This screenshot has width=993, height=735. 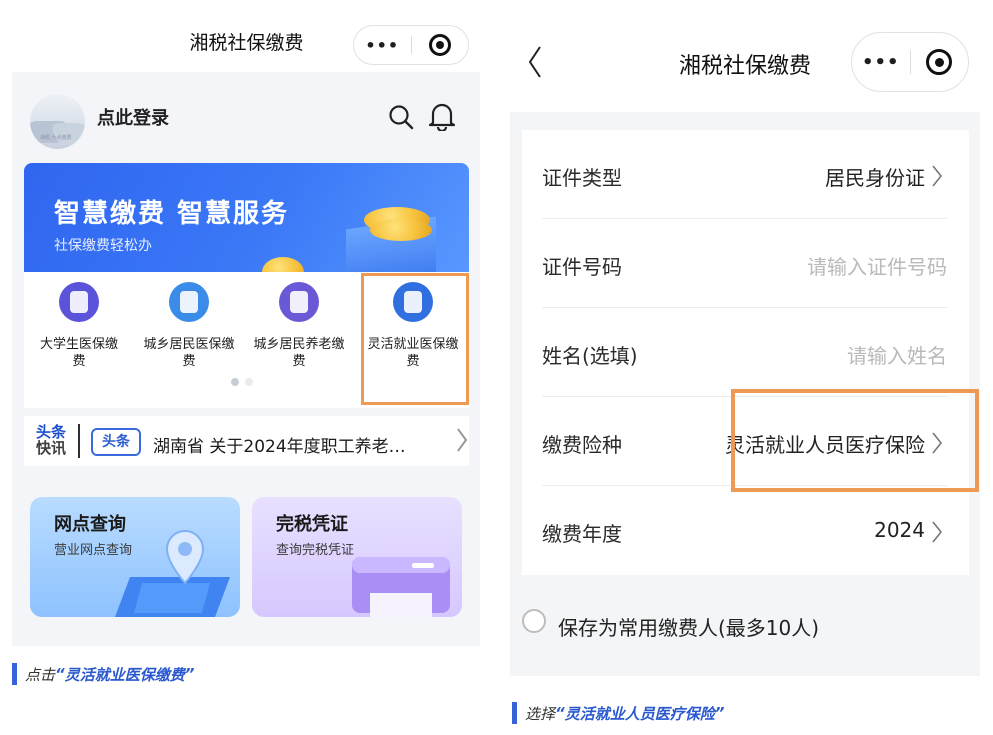 I want to click on avatar: 湘税 九点缴费, so click(x=57, y=121).